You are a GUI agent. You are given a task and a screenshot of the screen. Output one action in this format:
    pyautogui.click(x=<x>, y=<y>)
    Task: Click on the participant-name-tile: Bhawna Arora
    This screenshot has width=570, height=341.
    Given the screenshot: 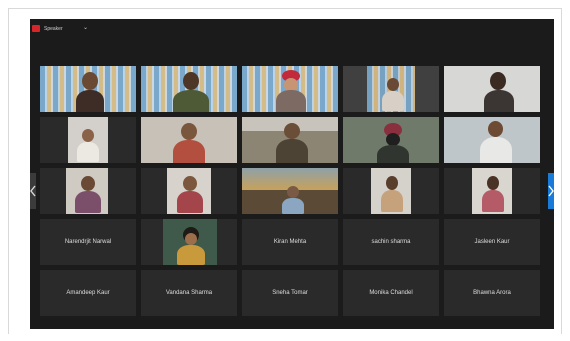 What is the action you would take?
    pyautogui.click(x=492, y=293)
    